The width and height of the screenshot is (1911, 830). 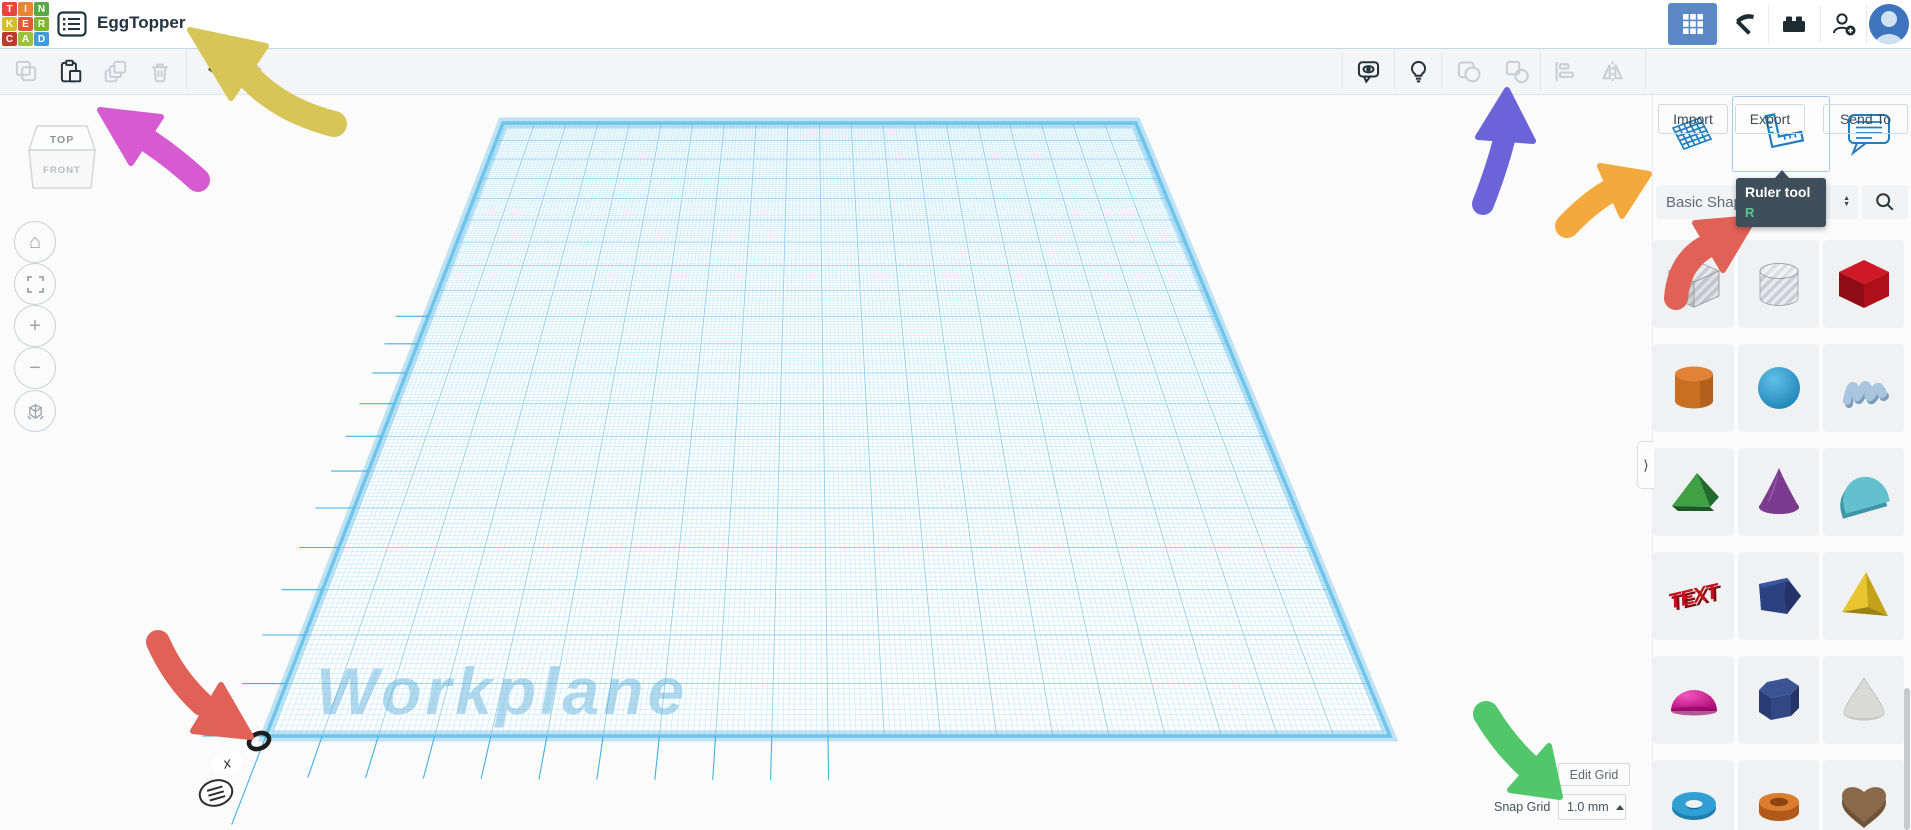 I want to click on design-title: EggTopper, so click(x=141, y=22).